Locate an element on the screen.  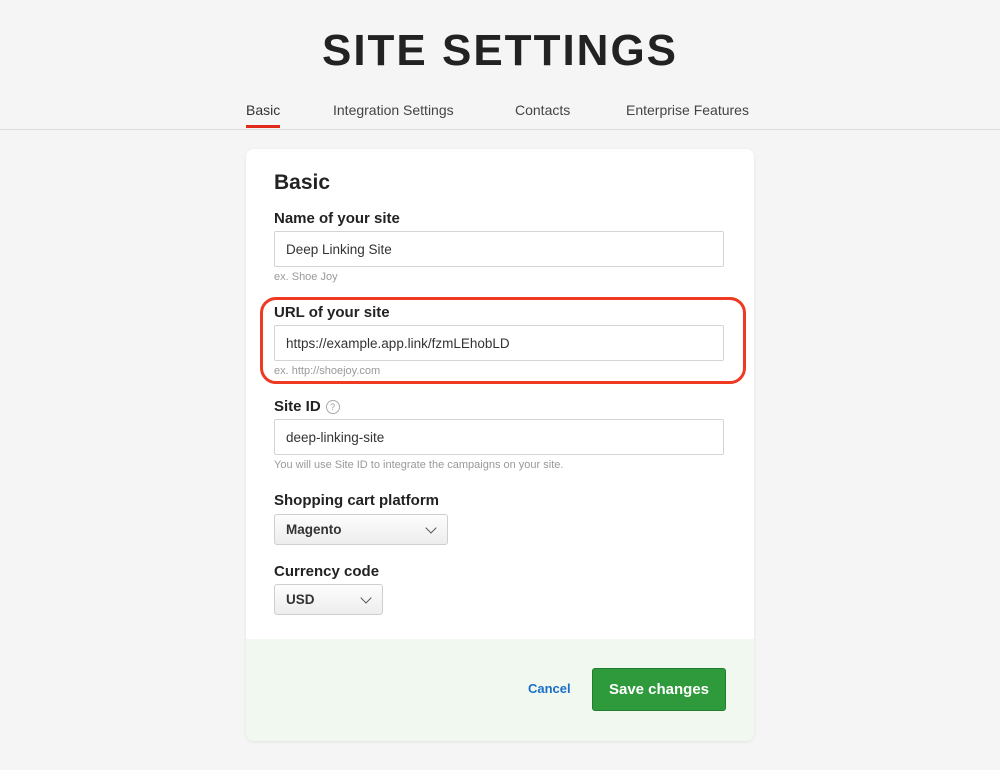
cart-platform-select: Magento is located at coordinates (361, 529).